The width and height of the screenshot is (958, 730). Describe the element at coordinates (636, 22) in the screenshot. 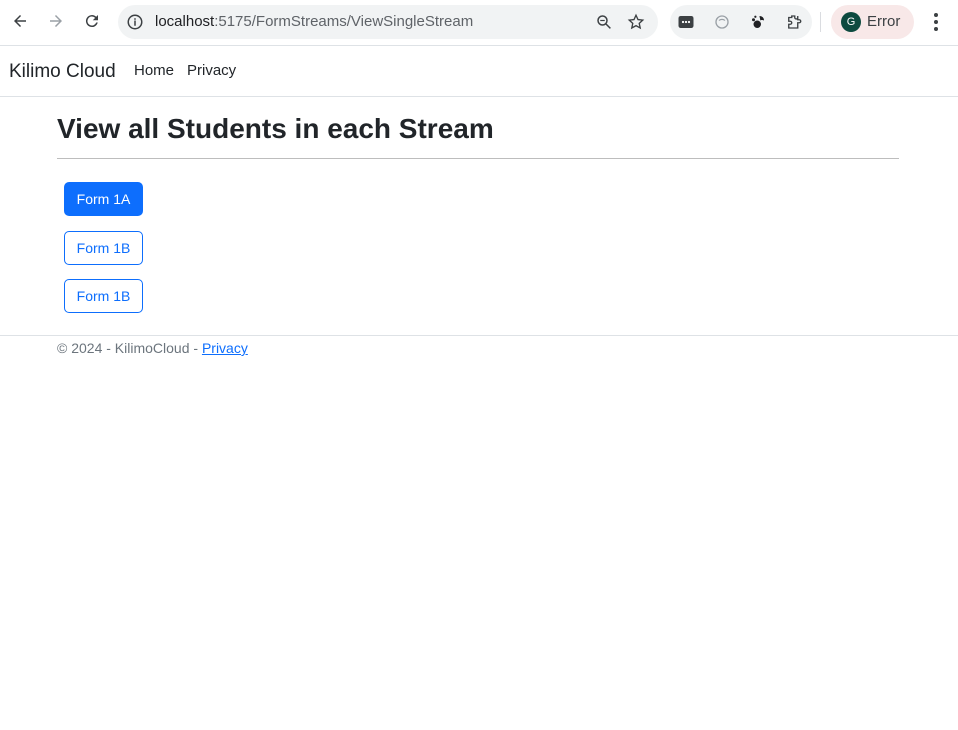

I see `star-icon` at that location.